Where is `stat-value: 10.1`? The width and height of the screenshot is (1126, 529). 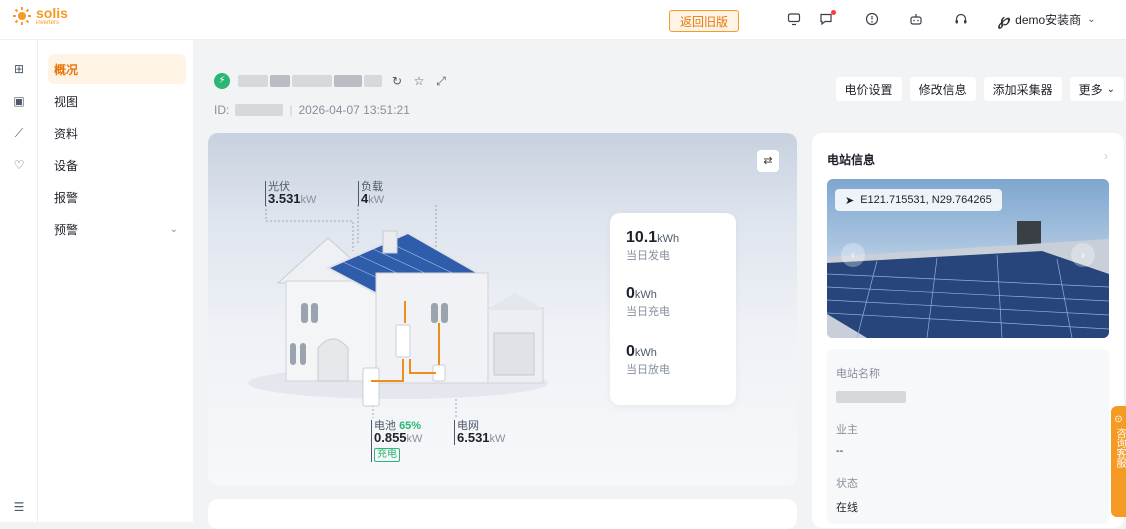
stat-value: 10.1 is located at coordinates (642, 237).